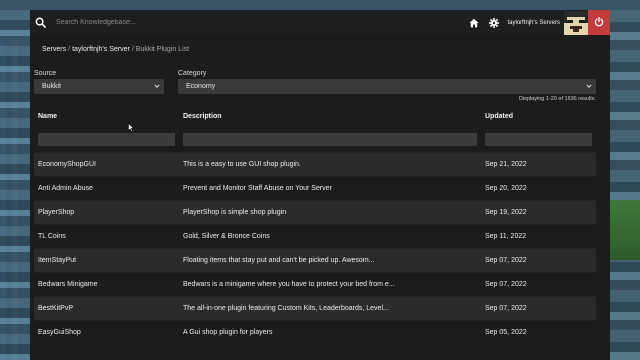  I want to click on search-icon, so click(40, 23).